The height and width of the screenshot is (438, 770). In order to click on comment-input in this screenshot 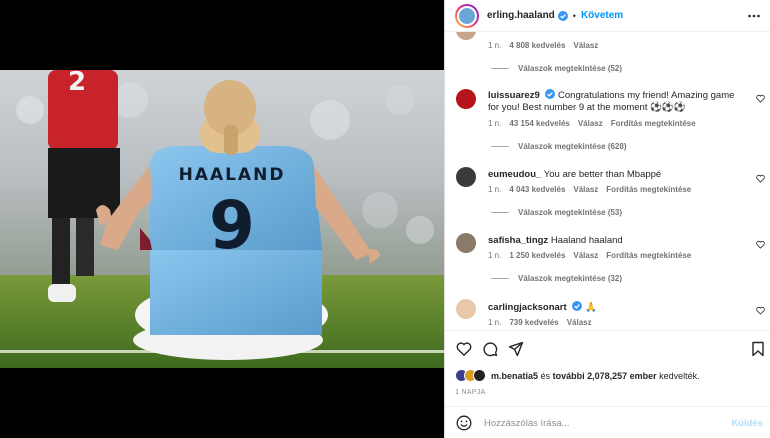, I will do `click(599, 423)`.